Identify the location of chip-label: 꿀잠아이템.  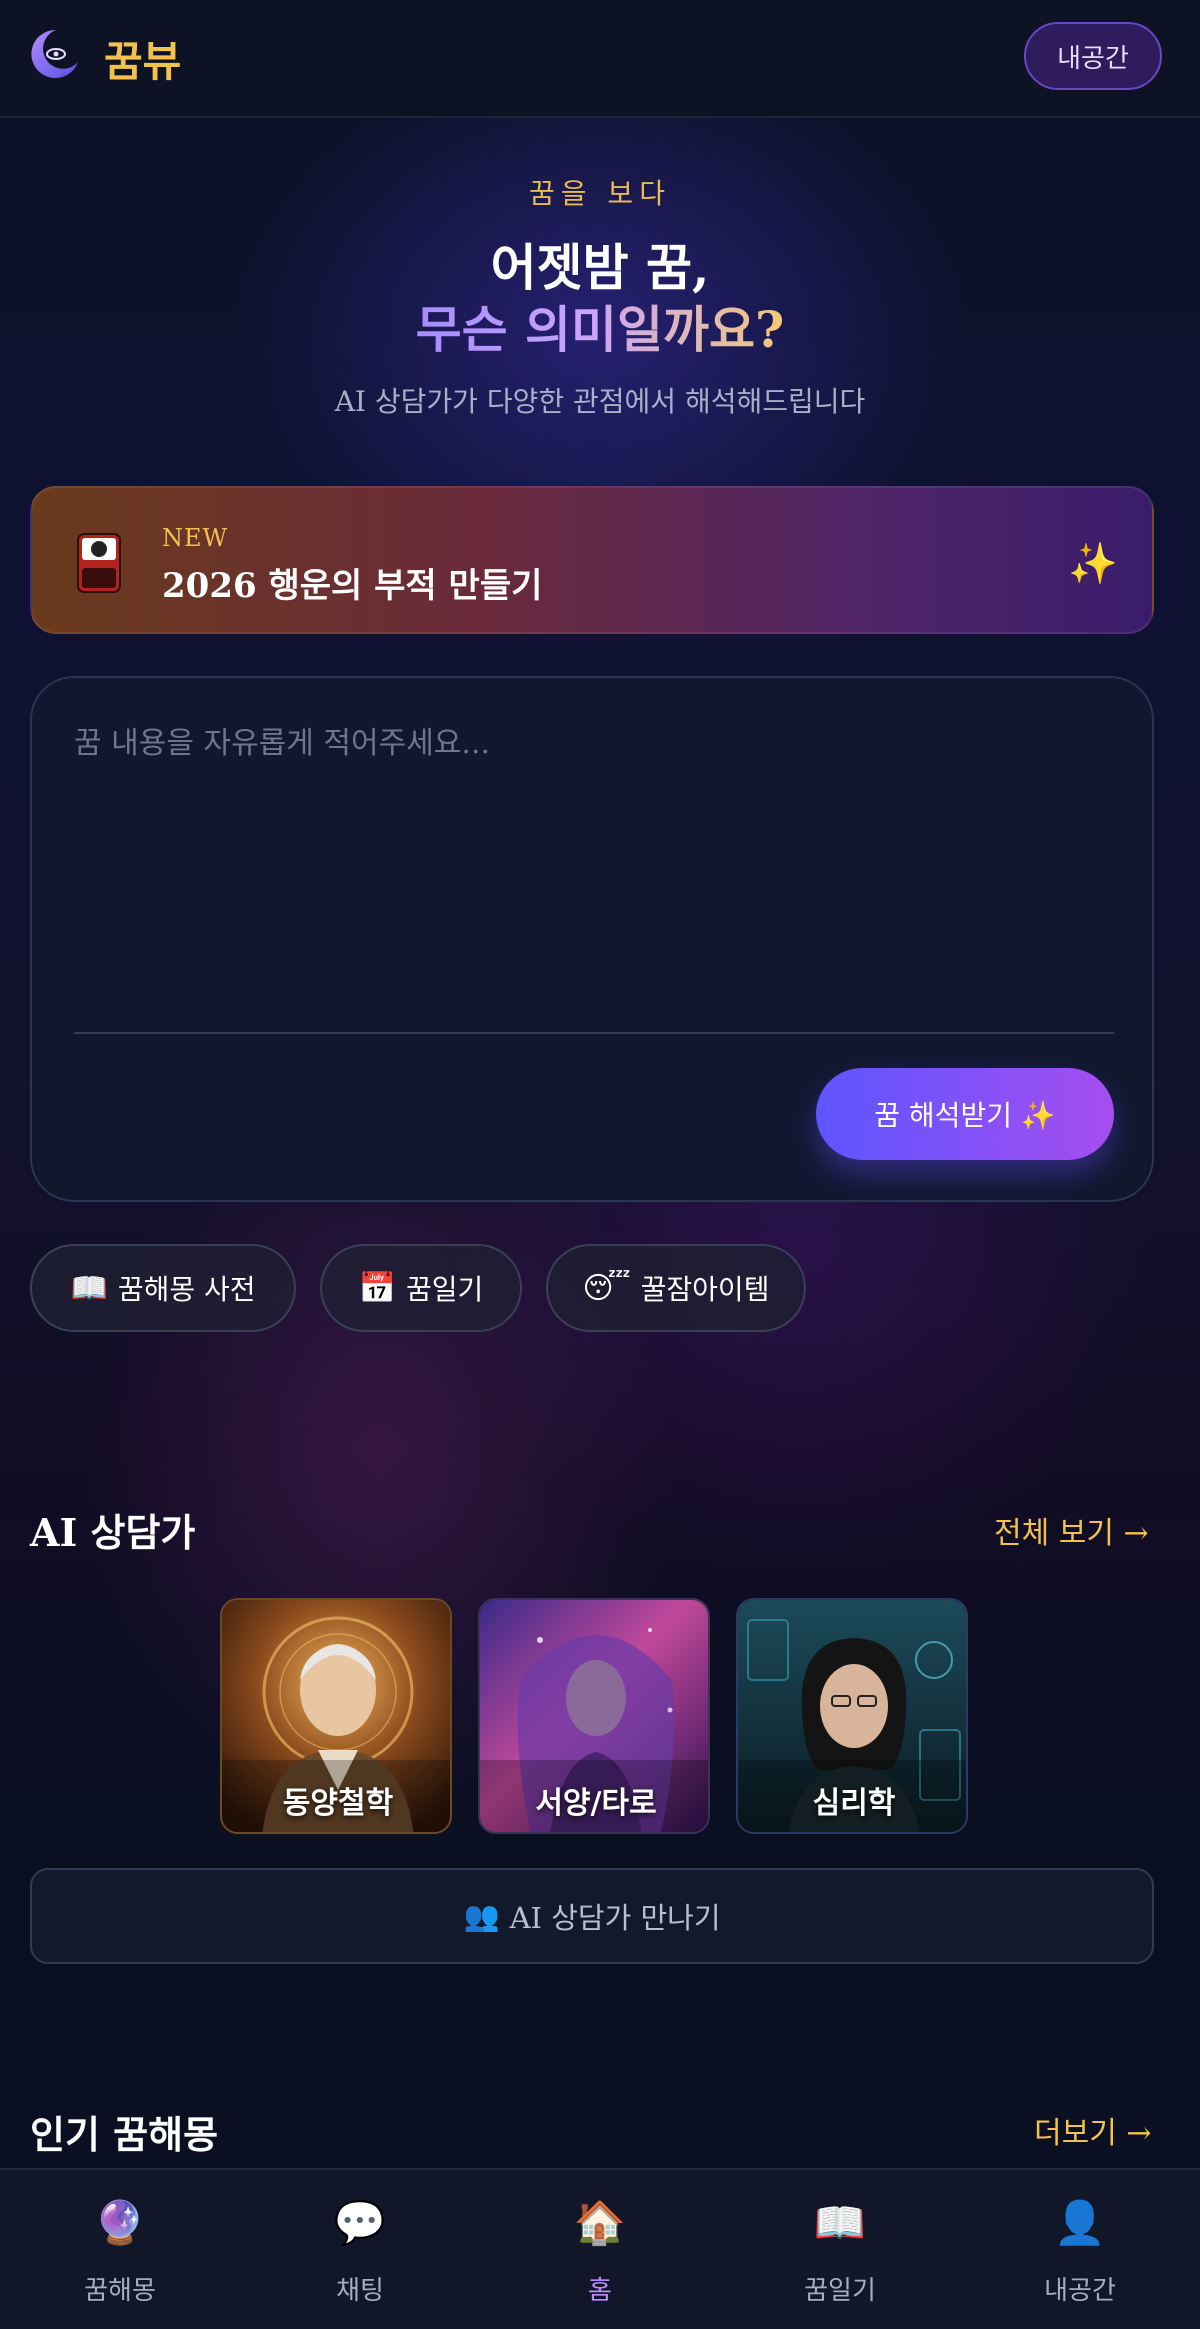
(705, 1289).